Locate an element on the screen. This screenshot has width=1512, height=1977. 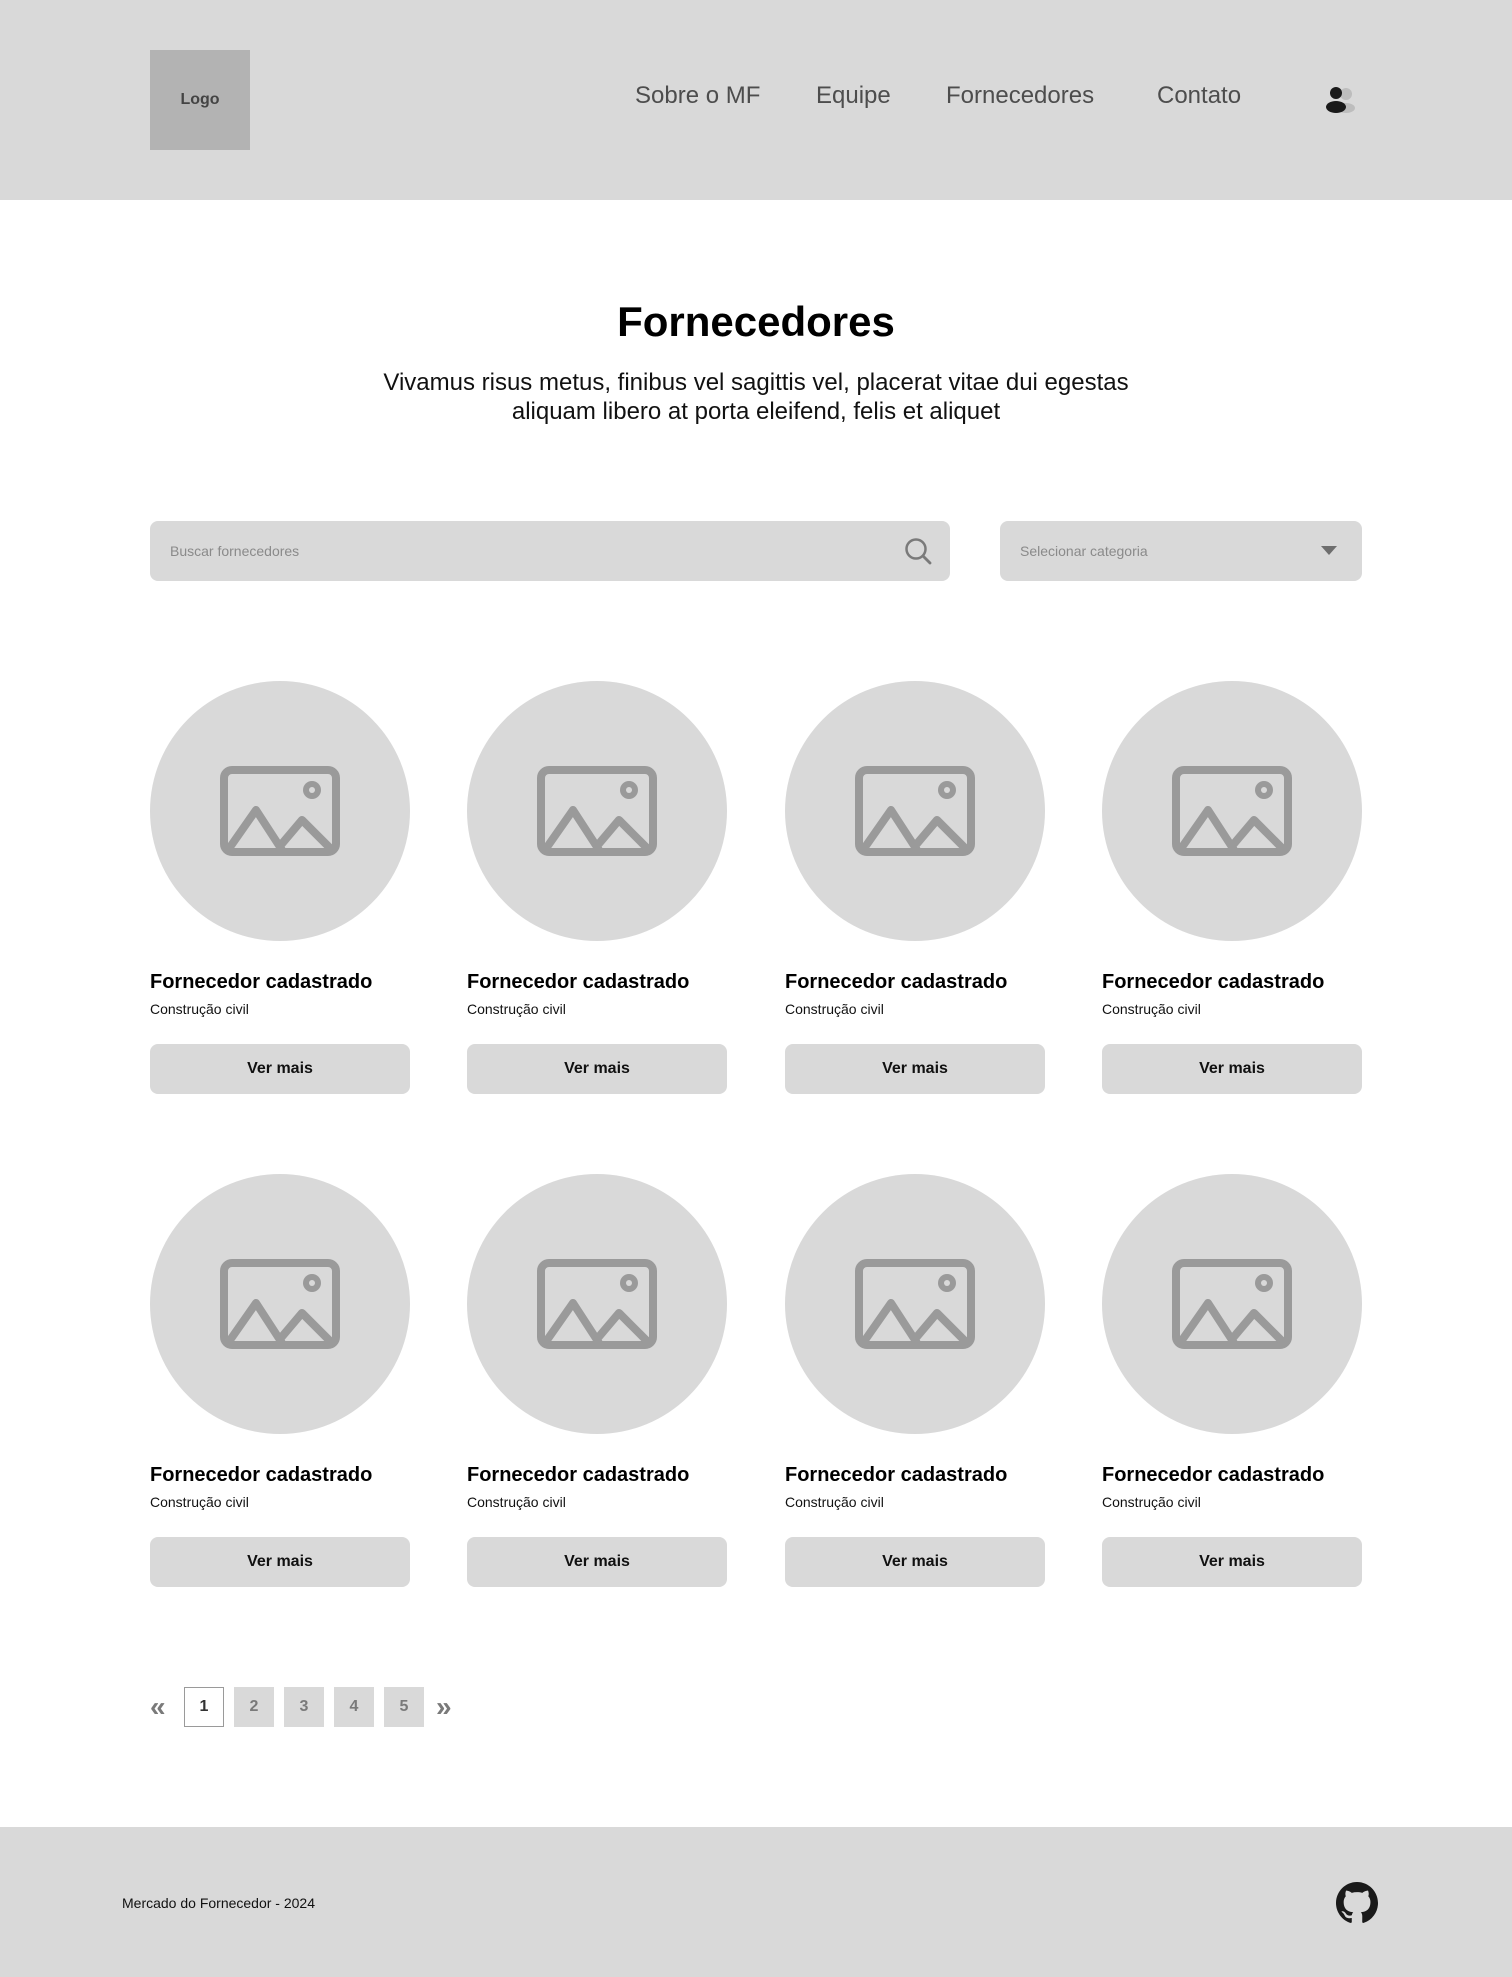
page-button-2: 2 is located at coordinates (254, 1707).